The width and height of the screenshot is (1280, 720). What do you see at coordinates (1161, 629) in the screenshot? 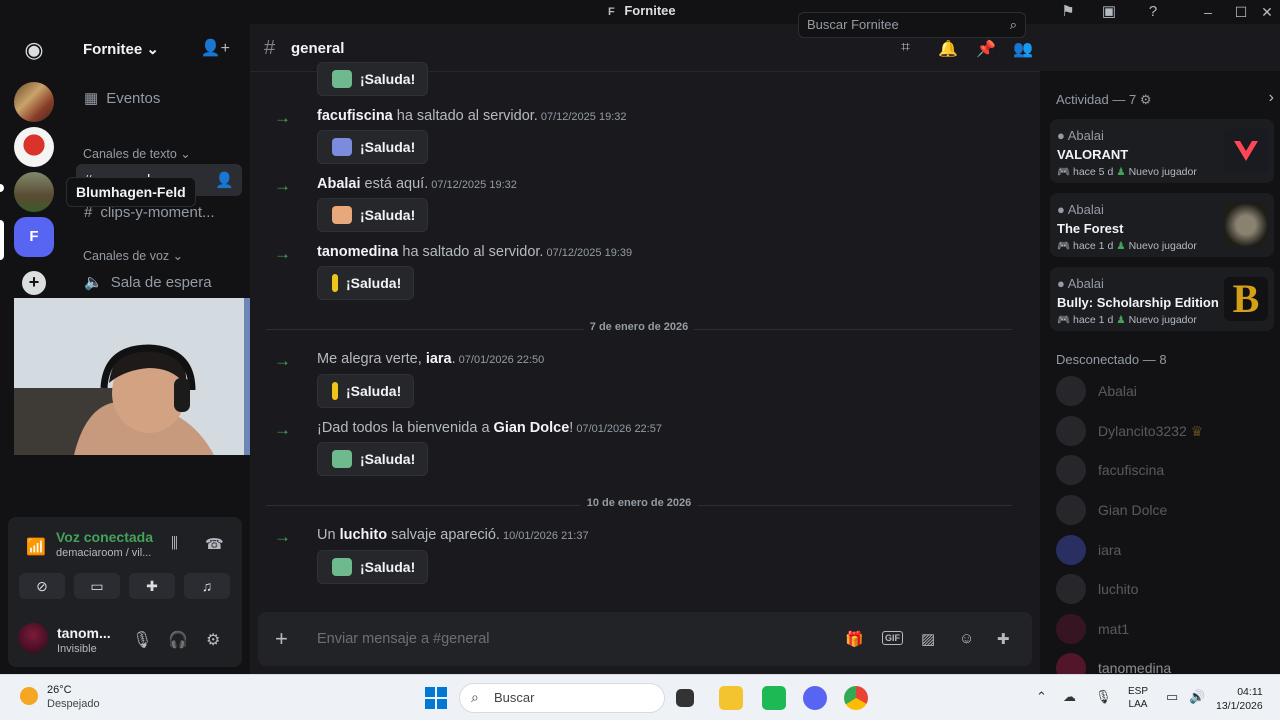
I see `member-item: mat1` at bounding box center [1161, 629].